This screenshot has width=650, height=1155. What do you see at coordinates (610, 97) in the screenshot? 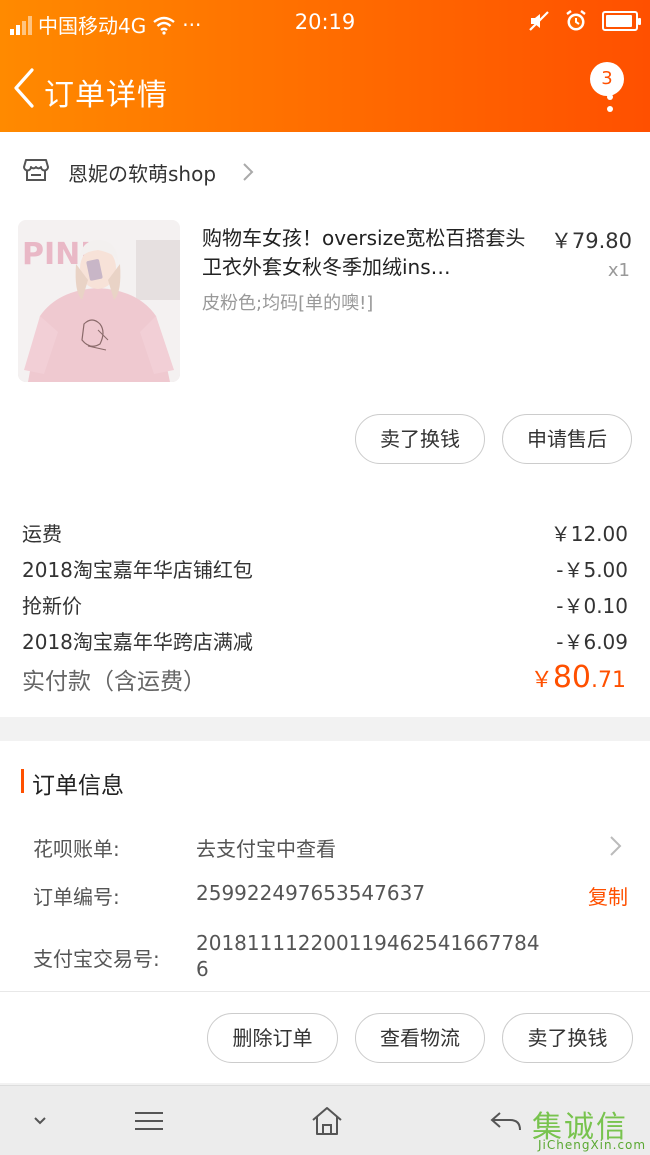
I see `more-icon` at bounding box center [610, 97].